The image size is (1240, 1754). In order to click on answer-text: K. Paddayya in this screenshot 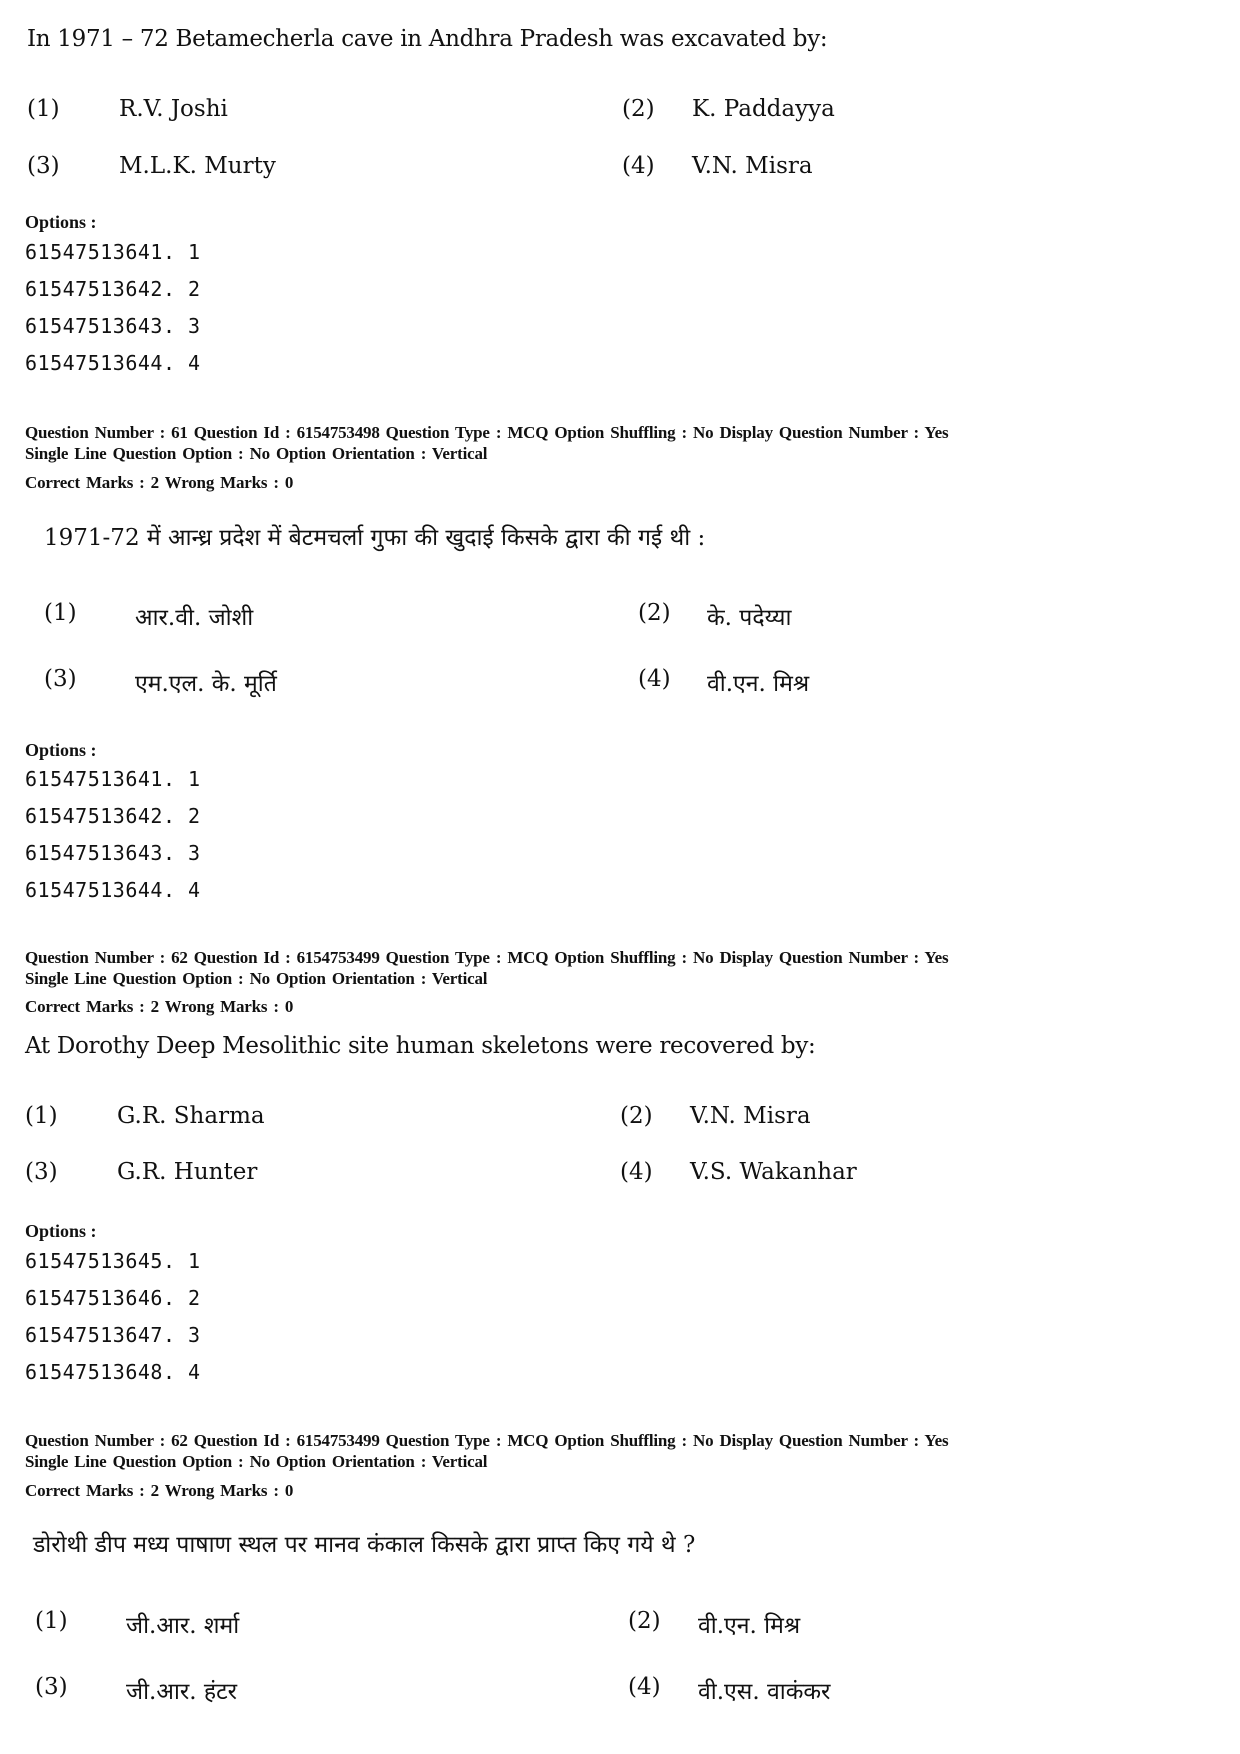, I will do `click(763, 109)`.